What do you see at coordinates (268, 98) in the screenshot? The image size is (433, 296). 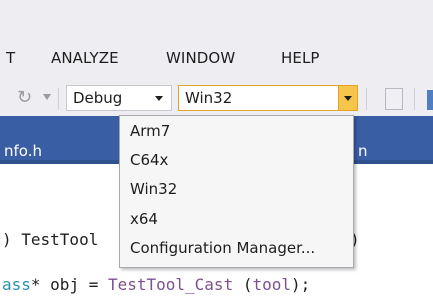 I see `platform-combo: Win32` at bounding box center [268, 98].